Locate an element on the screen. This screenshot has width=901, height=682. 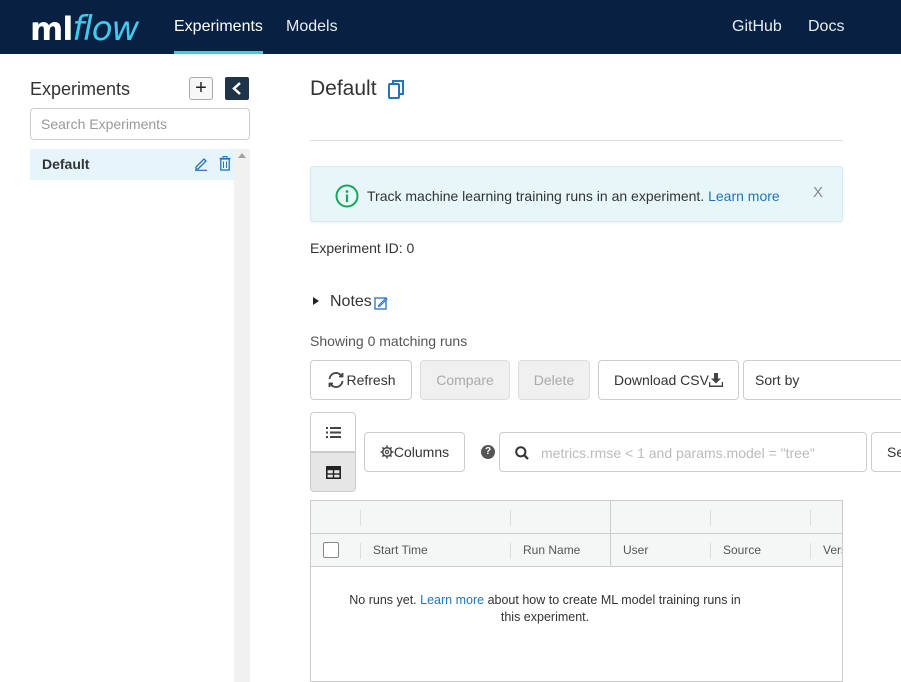
add-experiment-button: + is located at coordinates (201, 88).